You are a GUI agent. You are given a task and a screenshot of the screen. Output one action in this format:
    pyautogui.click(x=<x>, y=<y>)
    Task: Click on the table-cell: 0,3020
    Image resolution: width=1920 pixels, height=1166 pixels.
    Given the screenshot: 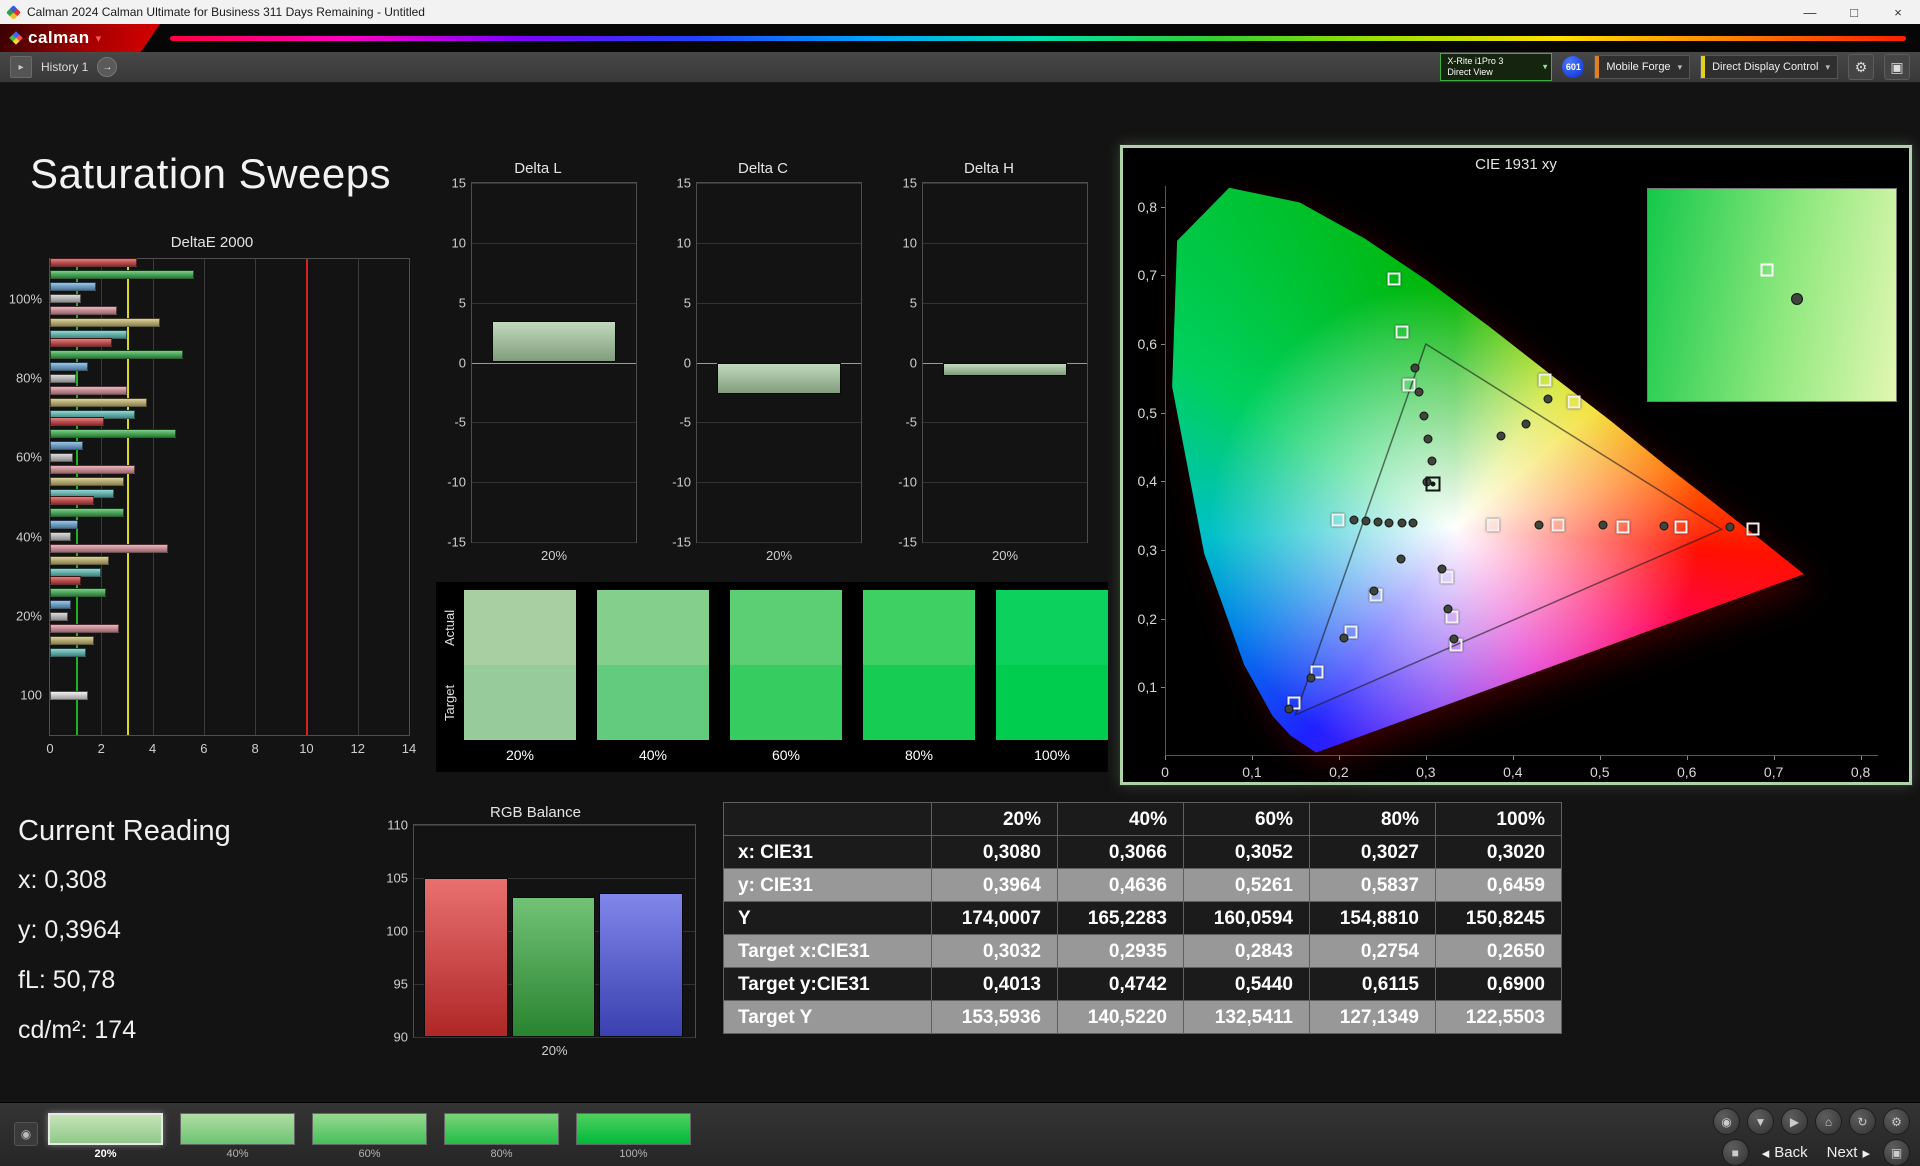 What is the action you would take?
    pyautogui.click(x=1499, y=852)
    